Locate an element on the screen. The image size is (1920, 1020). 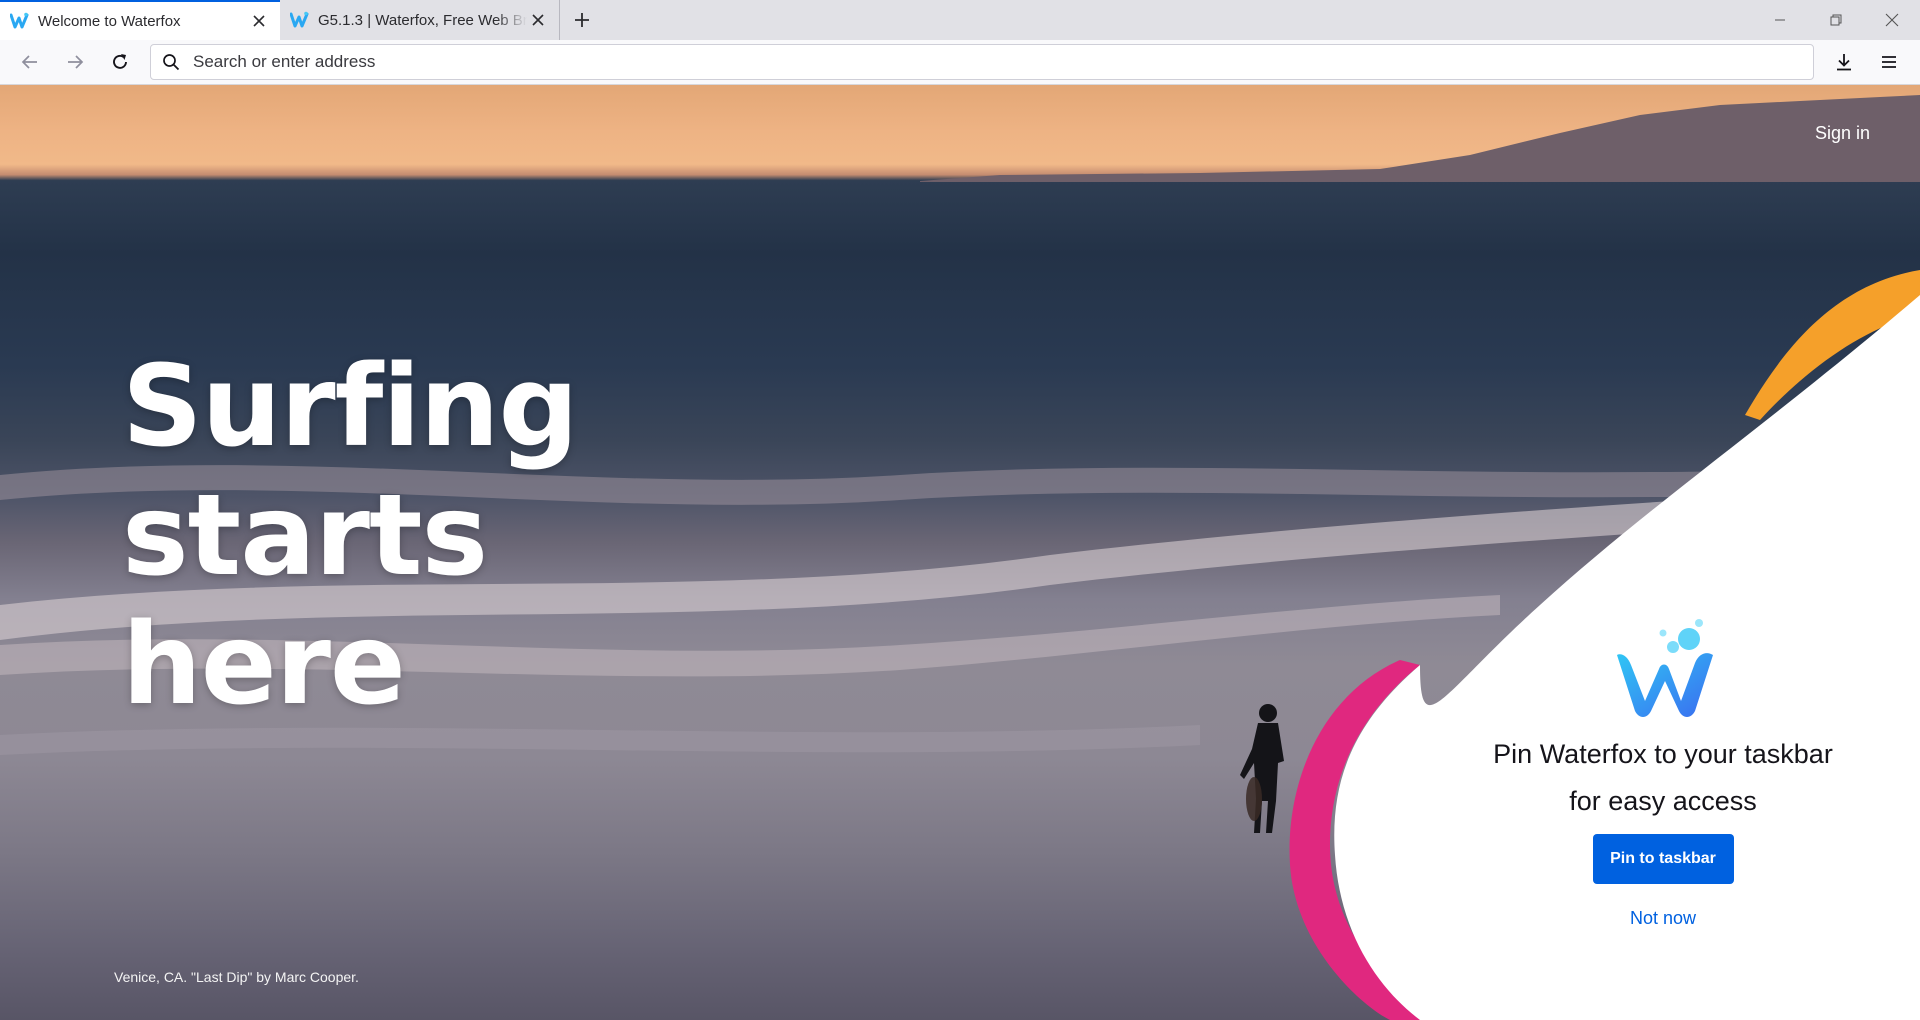
pin-title-line: Pin Waterfox to your taskbar is located at coordinates (1663, 754).